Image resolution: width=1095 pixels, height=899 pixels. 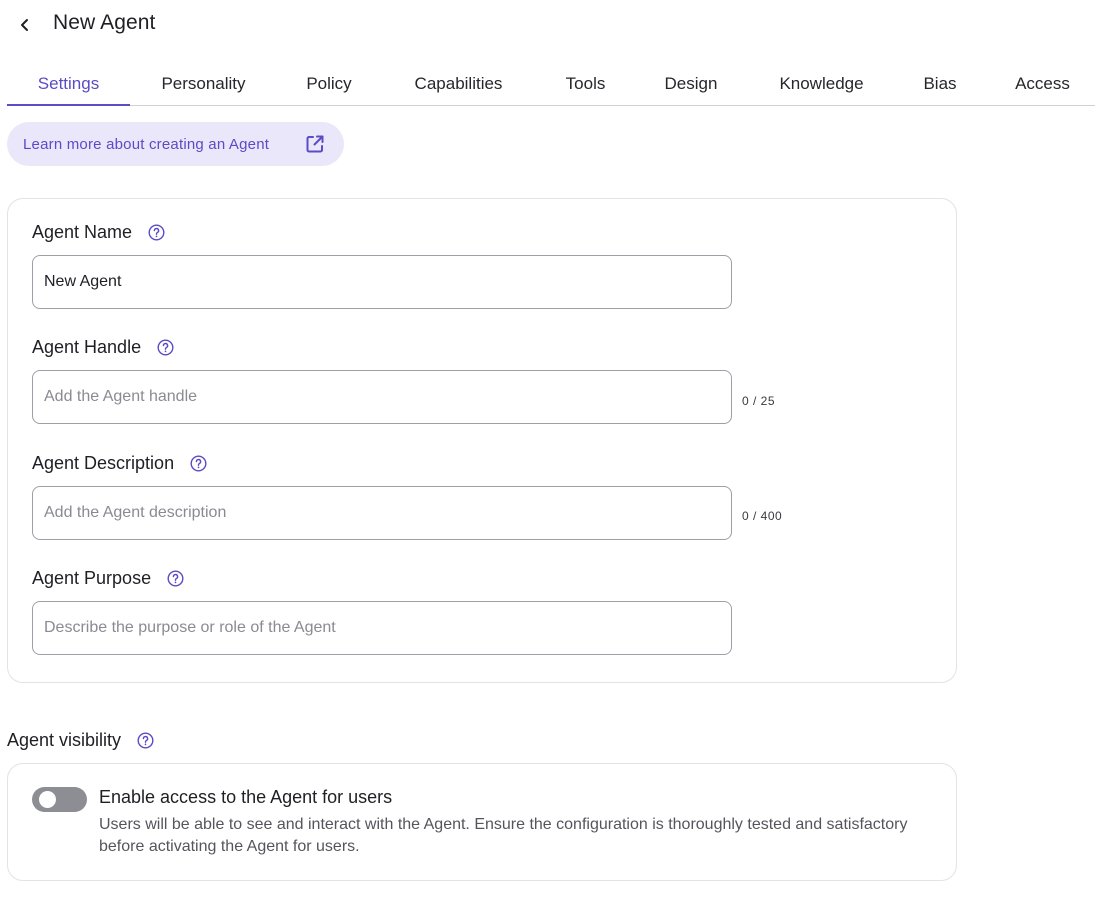 I want to click on page-title: New Agent, so click(x=104, y=22).